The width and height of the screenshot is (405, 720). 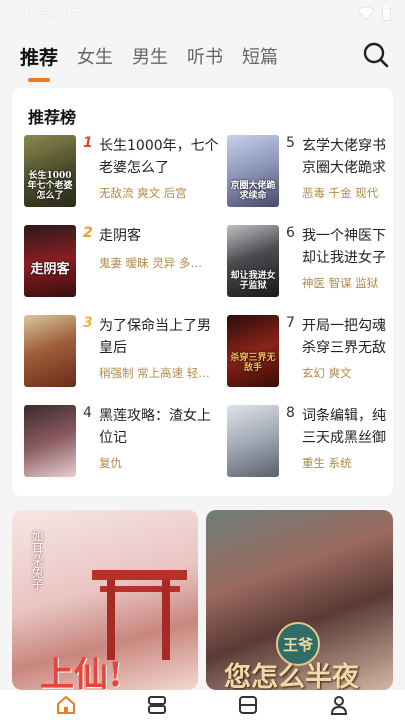 I want to click on book-title: 黑莲攻略：渣女上位记, so click(x=155, y=427).